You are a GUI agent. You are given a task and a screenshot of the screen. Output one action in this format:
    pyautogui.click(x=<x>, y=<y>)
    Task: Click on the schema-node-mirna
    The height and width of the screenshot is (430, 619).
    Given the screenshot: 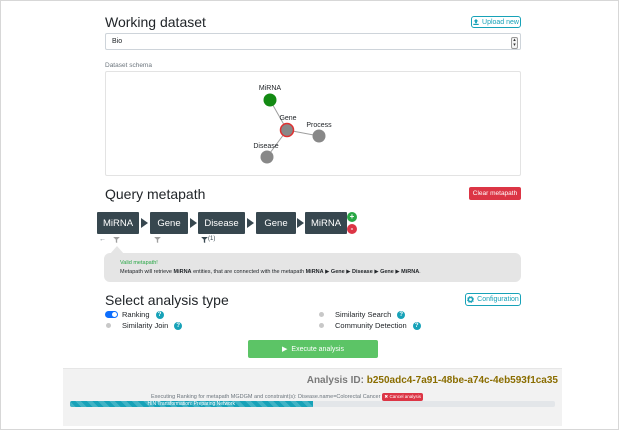 What is the action you would take?
    pyautogui.click(x=270, y=100)
    